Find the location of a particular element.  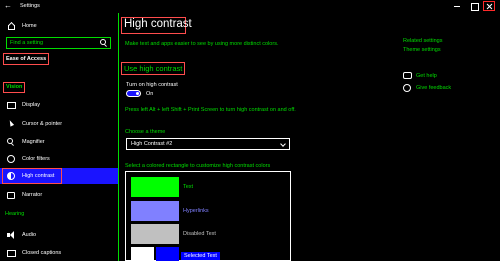

window-title: Settings is located at coordinates (30, 6).